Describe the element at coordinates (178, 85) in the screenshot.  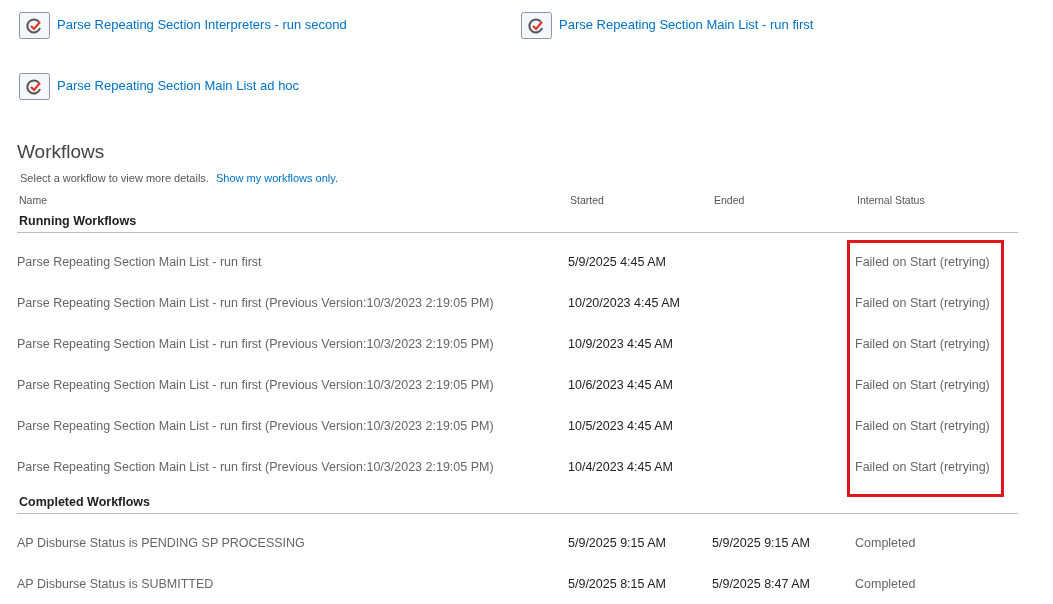
I see `workflow-link: Parse Repeating Section Main List ad hoc` at that location.